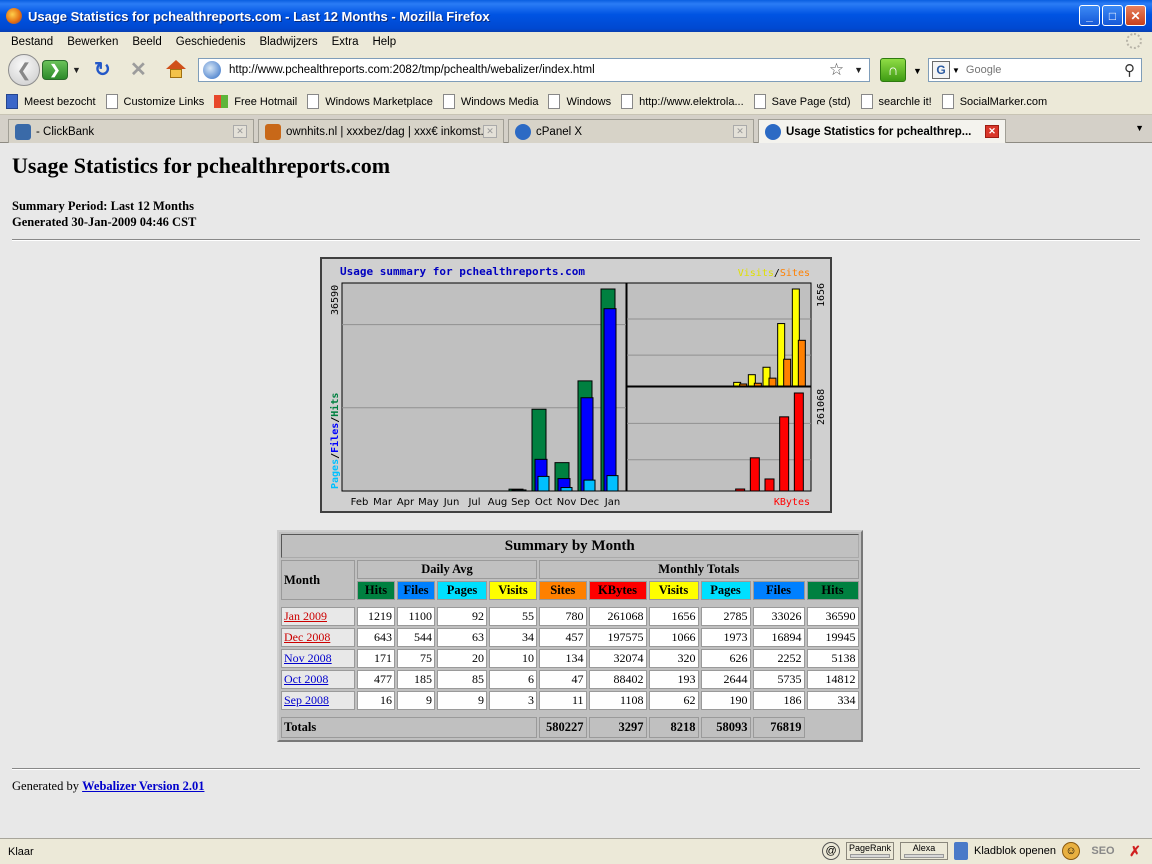  Describe the element at coordinates (579, 101) in the screenshot. I see `bookmark-windows: Windows` at that location.